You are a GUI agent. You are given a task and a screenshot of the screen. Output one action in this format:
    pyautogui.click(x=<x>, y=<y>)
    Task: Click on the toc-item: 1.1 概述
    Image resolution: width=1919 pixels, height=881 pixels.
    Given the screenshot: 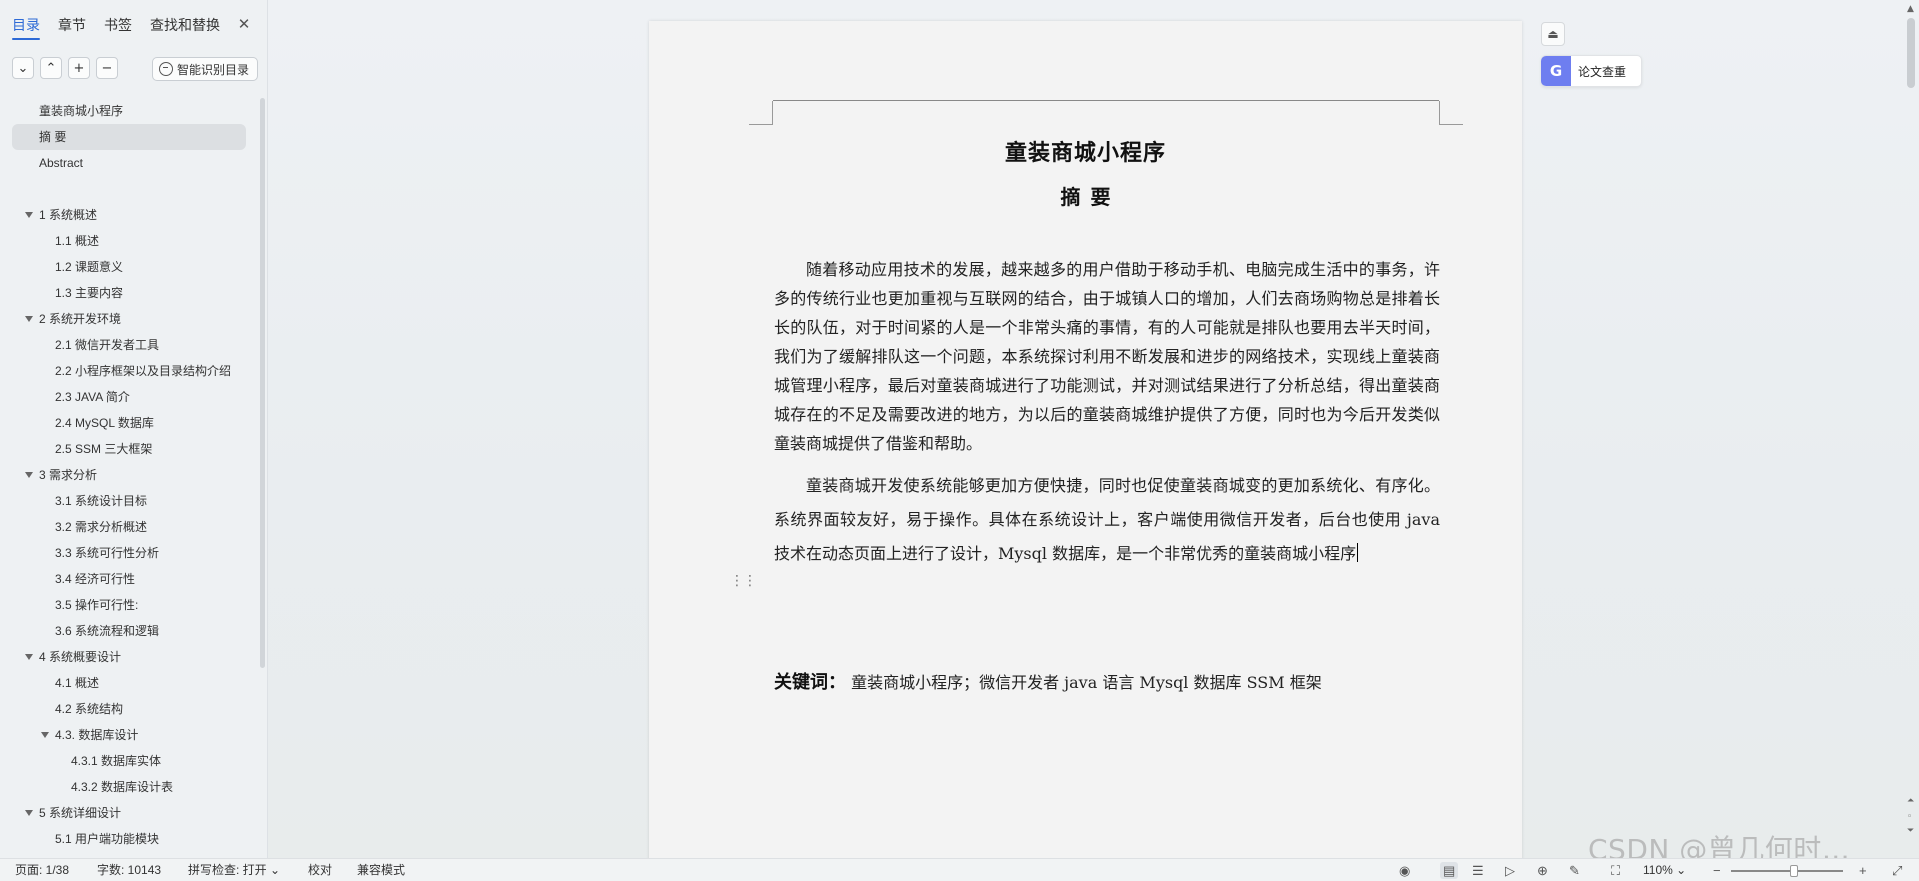 What is the action you would take?
    pyautogui.click(x=129, y=241)
    